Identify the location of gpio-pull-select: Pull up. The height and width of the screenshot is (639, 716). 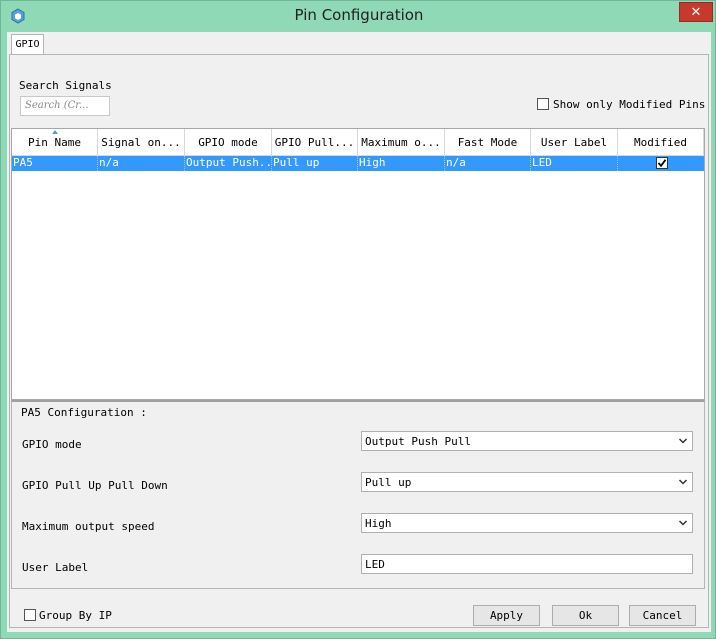
(527, 482).